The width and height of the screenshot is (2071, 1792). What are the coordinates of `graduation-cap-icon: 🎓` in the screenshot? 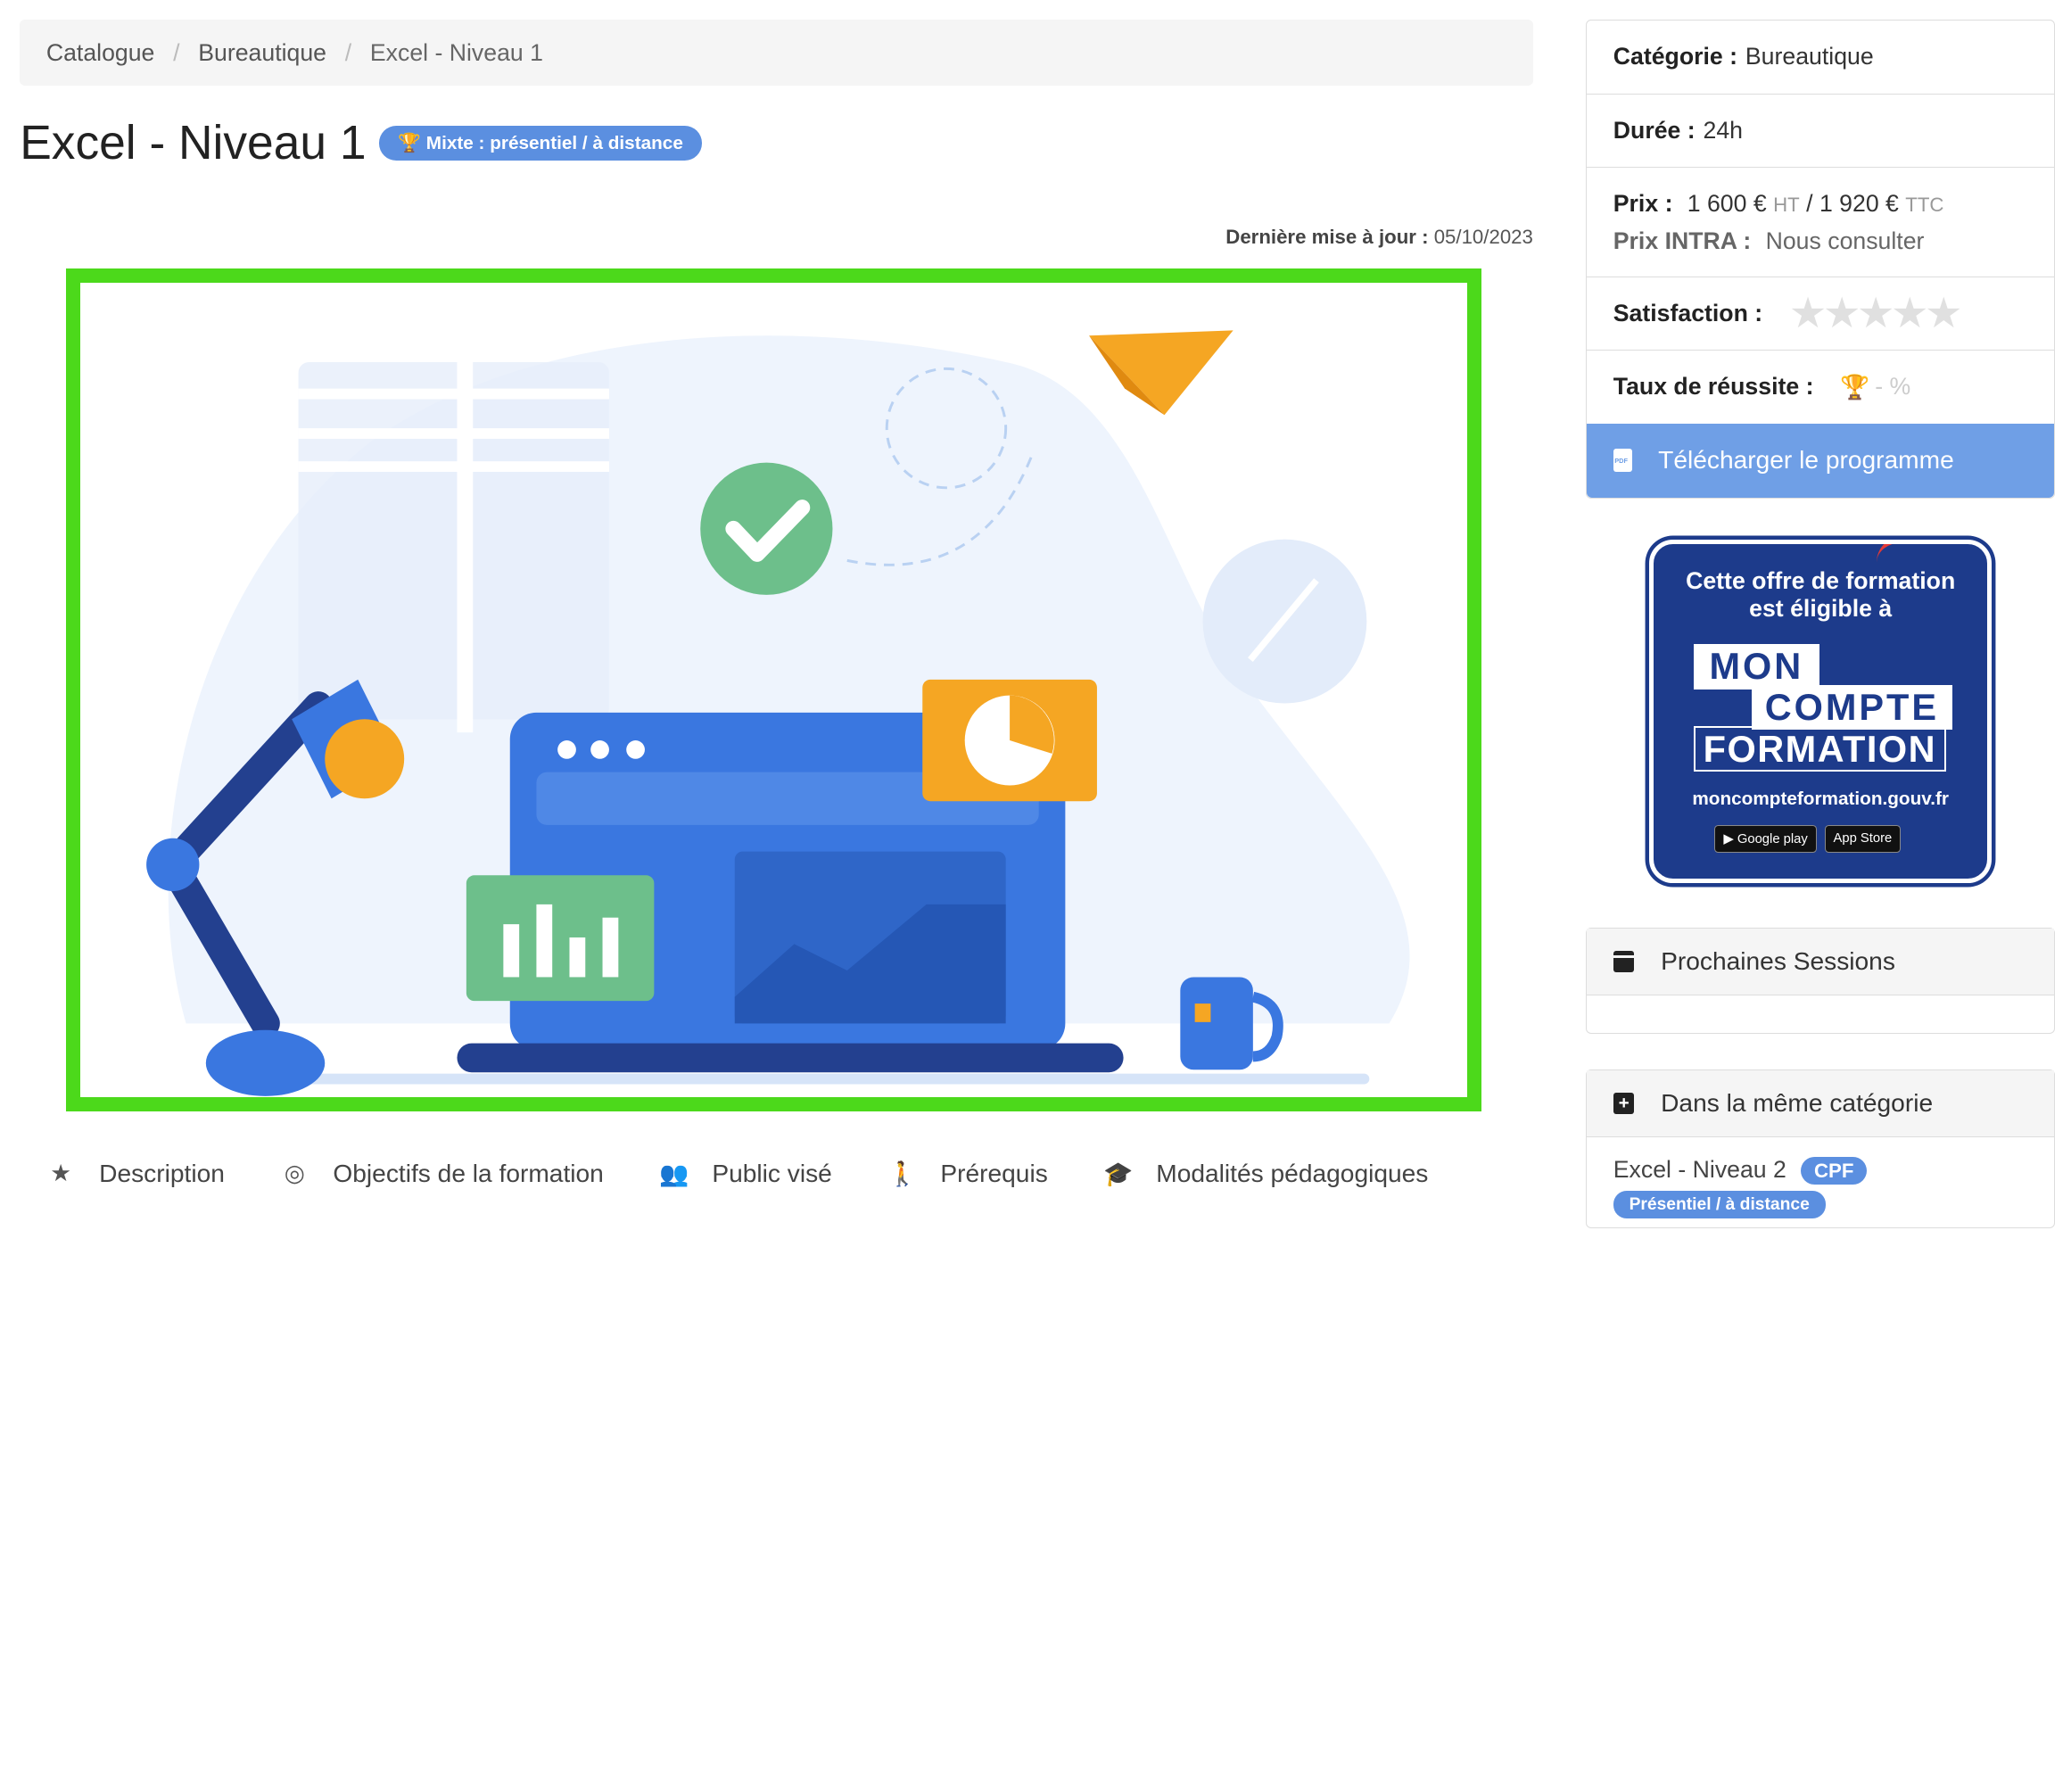 It's located at (1118, 1173).